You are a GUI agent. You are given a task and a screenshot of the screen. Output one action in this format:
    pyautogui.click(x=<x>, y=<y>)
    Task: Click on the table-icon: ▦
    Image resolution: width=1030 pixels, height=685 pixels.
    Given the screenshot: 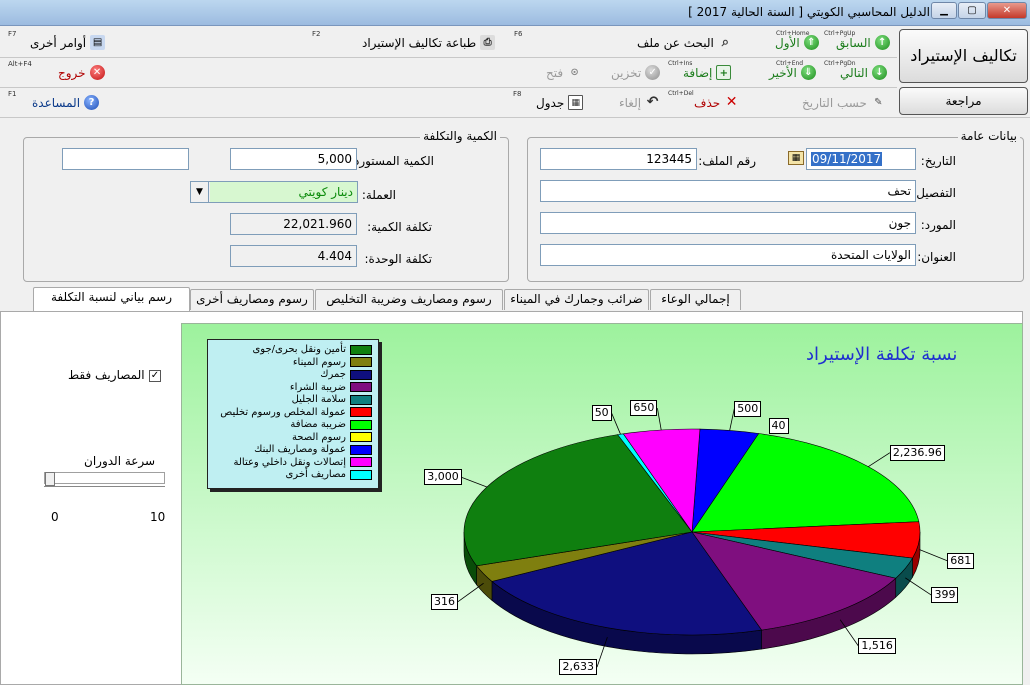 What is the action you would take?
    pyautogui.click(x=576, y=102)
    